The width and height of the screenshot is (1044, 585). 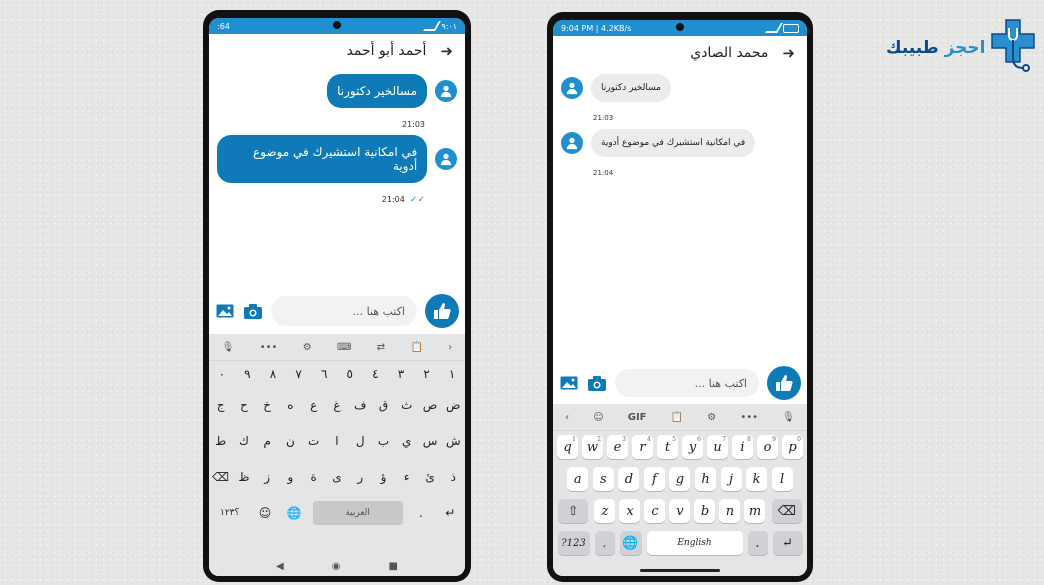 I want to click on keyboard-key: ٢, so click(x=427, y=374).